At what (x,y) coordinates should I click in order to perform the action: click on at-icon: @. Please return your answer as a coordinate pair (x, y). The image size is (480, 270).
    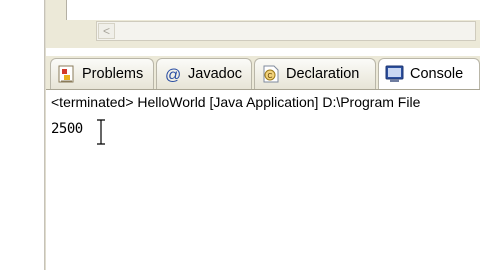
    Looking at the image, I should click on (173, 74).